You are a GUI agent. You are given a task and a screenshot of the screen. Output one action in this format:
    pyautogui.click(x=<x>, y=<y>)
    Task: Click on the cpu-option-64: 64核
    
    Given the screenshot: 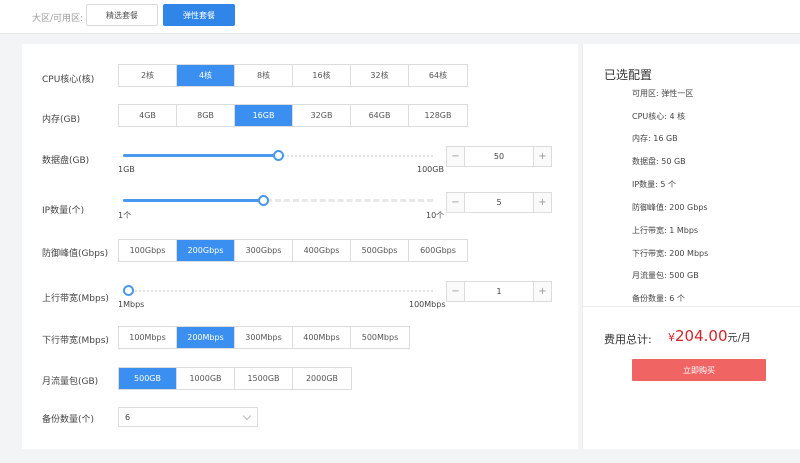 What is the action you would take?
    pyautogui.click(x=438, y=75)
    